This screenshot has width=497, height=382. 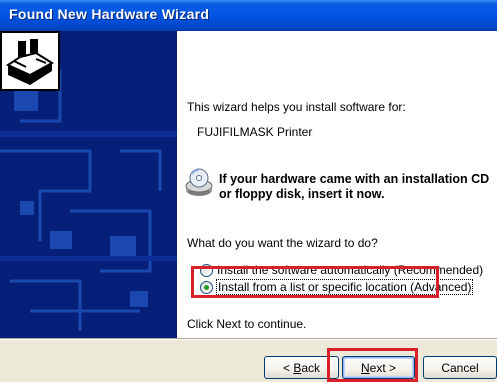 What do you see at coordinates (247, 324) in the screenshot?
I see `next-hint: Click Next to continue.` at bounding box center [247, 324].